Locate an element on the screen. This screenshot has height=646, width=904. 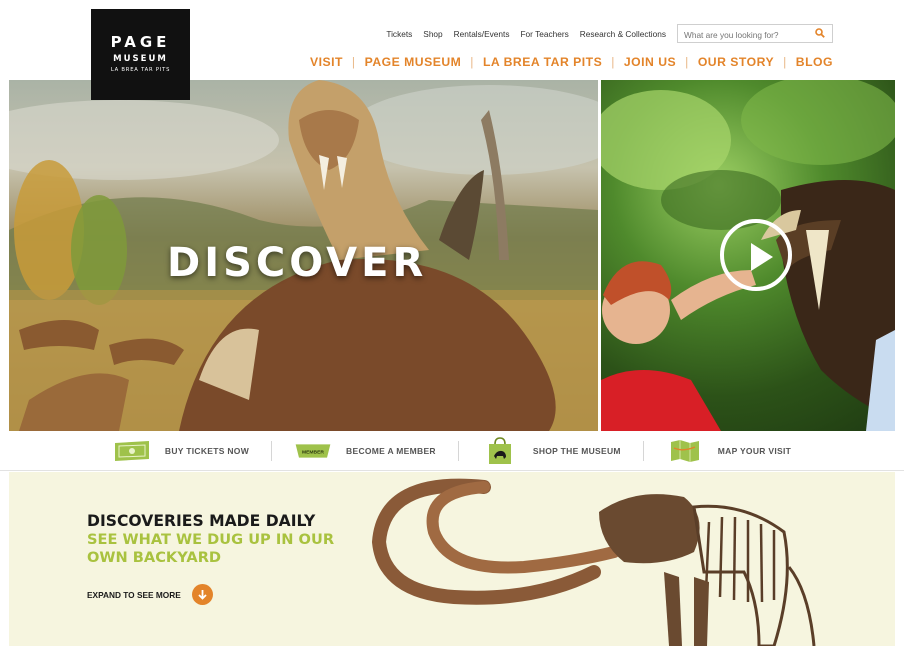
ticket-icon is located at coordinates (132, 451).